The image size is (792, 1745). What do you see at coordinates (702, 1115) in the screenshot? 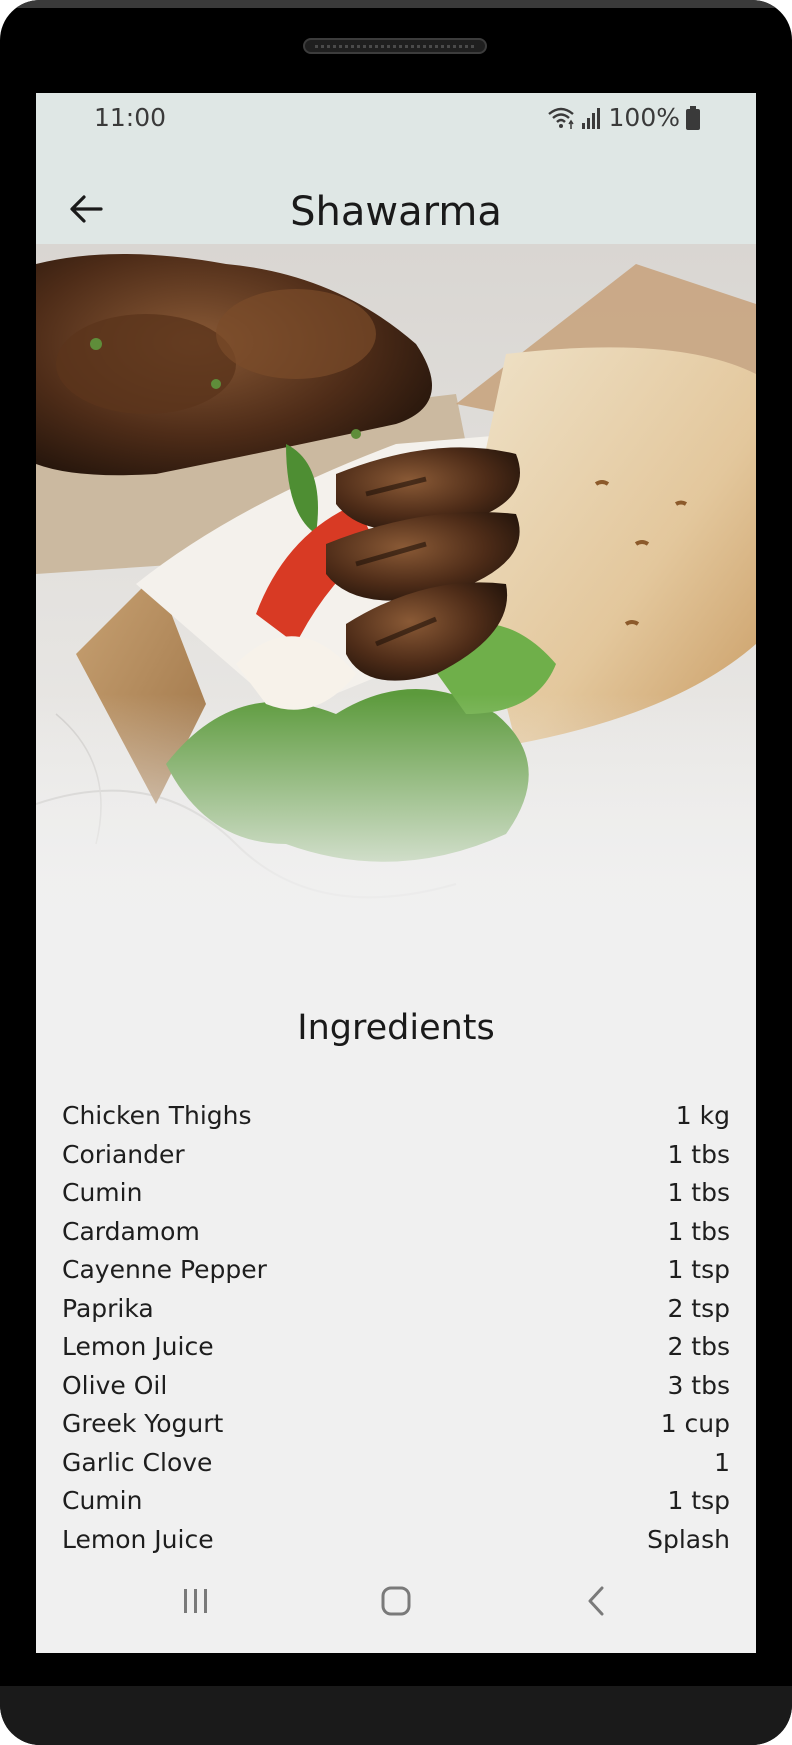
I see `ingredient-amount: 1 kg` at bounding box center [702, 1115].